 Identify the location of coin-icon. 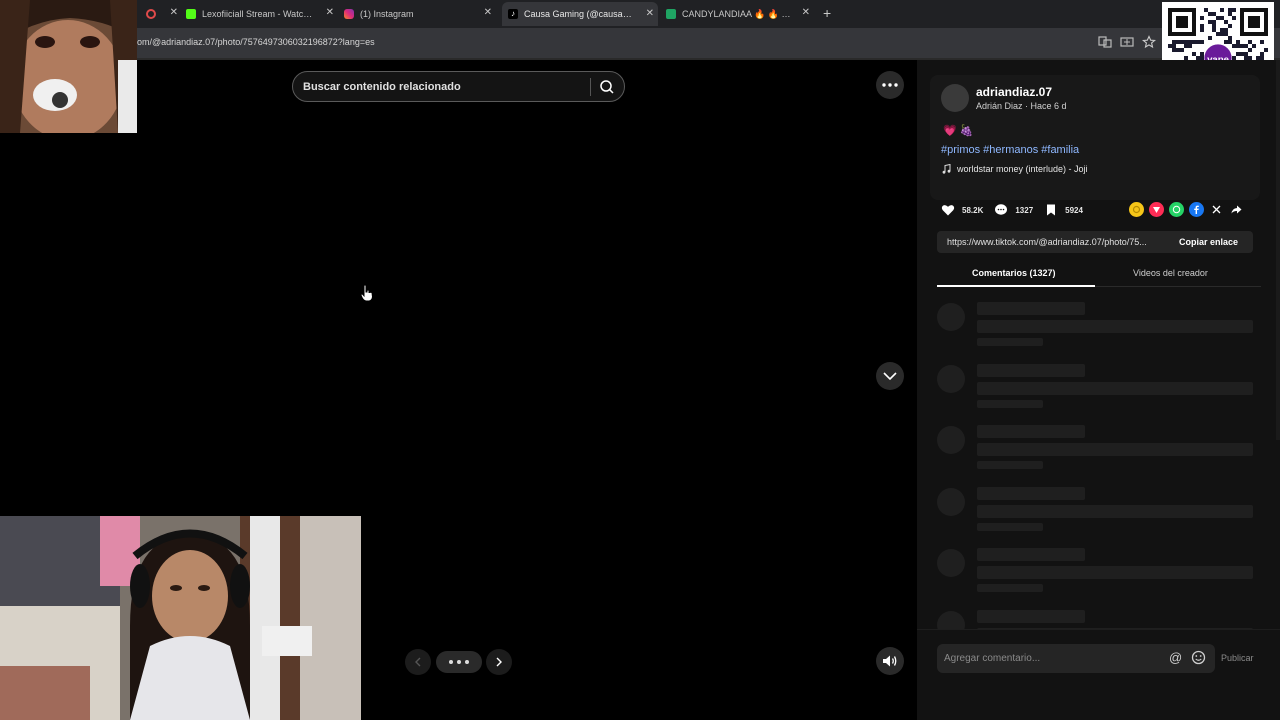
(1136, 209).